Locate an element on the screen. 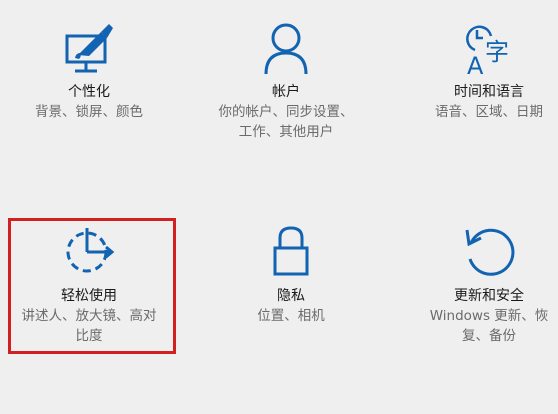 This screenshot has width=558, height=414. time-language-icon: A 字 is located at coordinates (487, 52).